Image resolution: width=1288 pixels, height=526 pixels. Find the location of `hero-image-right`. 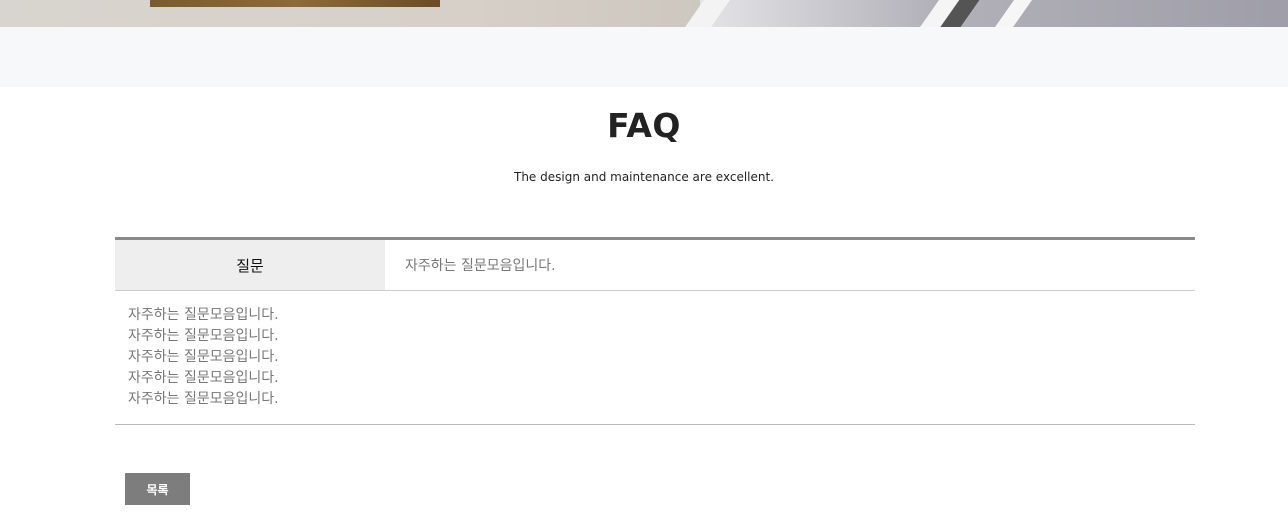

hero-image-right is located at coordinates (994, 13).